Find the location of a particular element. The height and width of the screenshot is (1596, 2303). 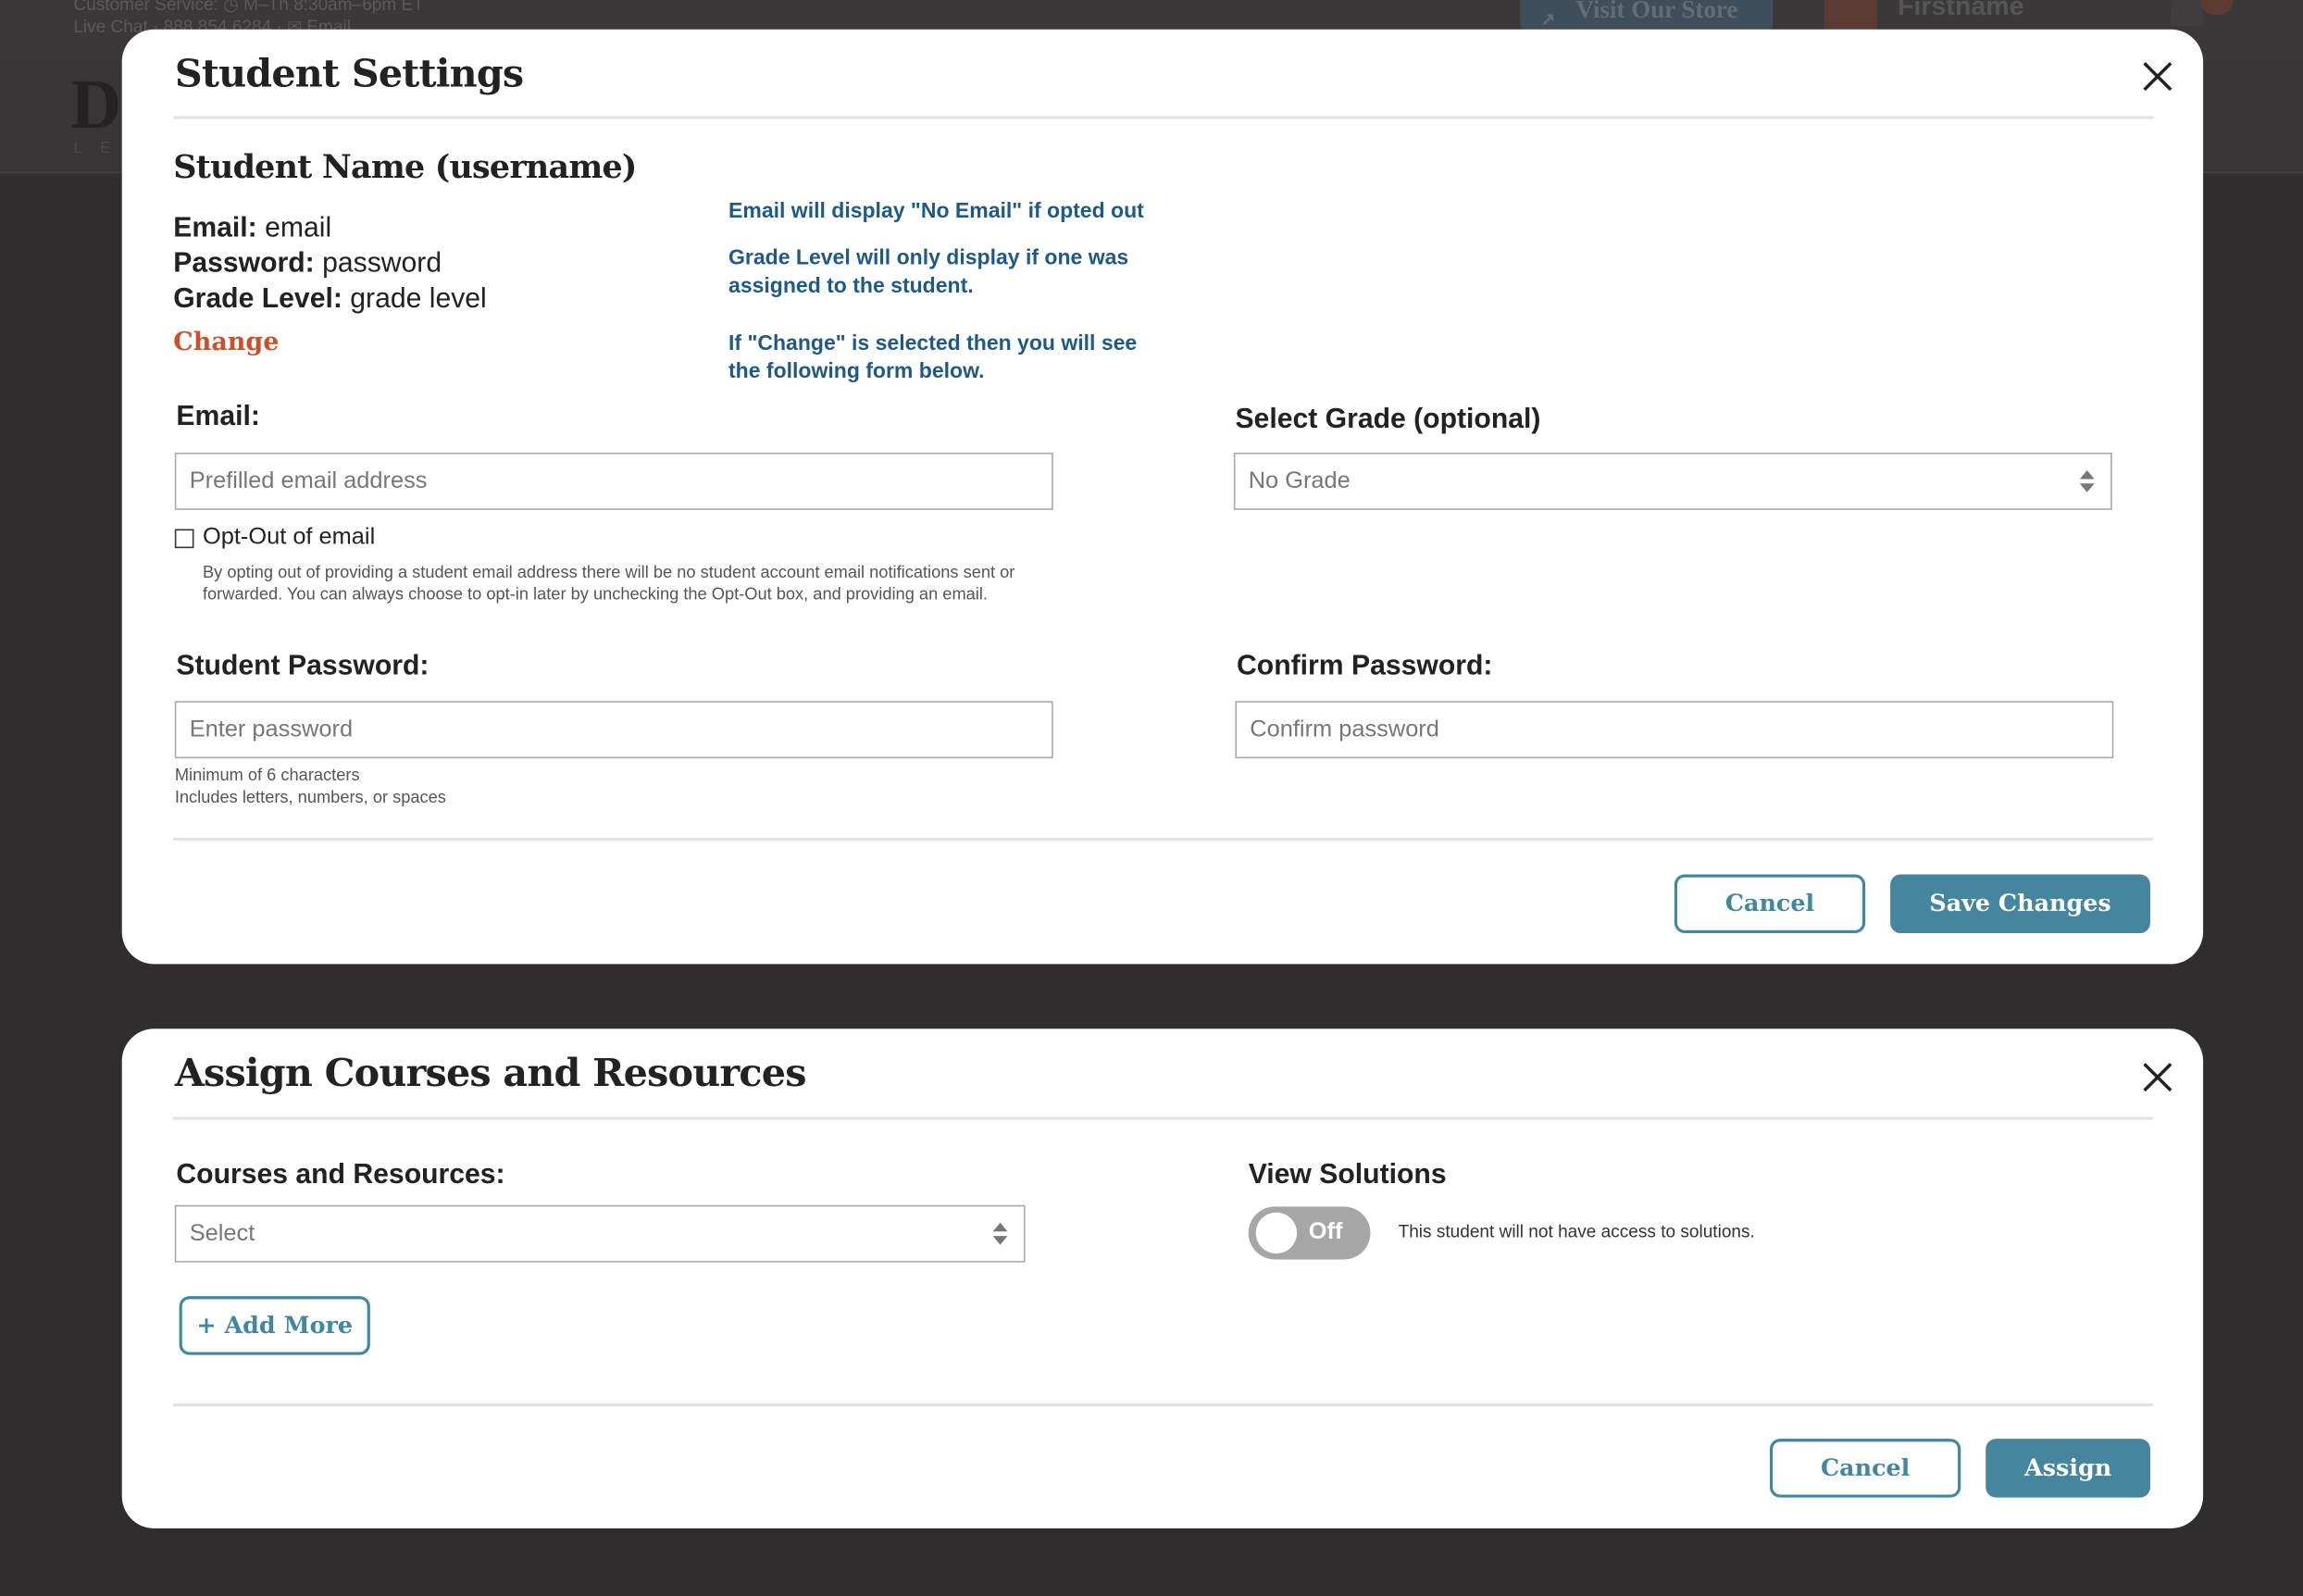

student-name: Student Name (username) is located at coordinates (405, 167).